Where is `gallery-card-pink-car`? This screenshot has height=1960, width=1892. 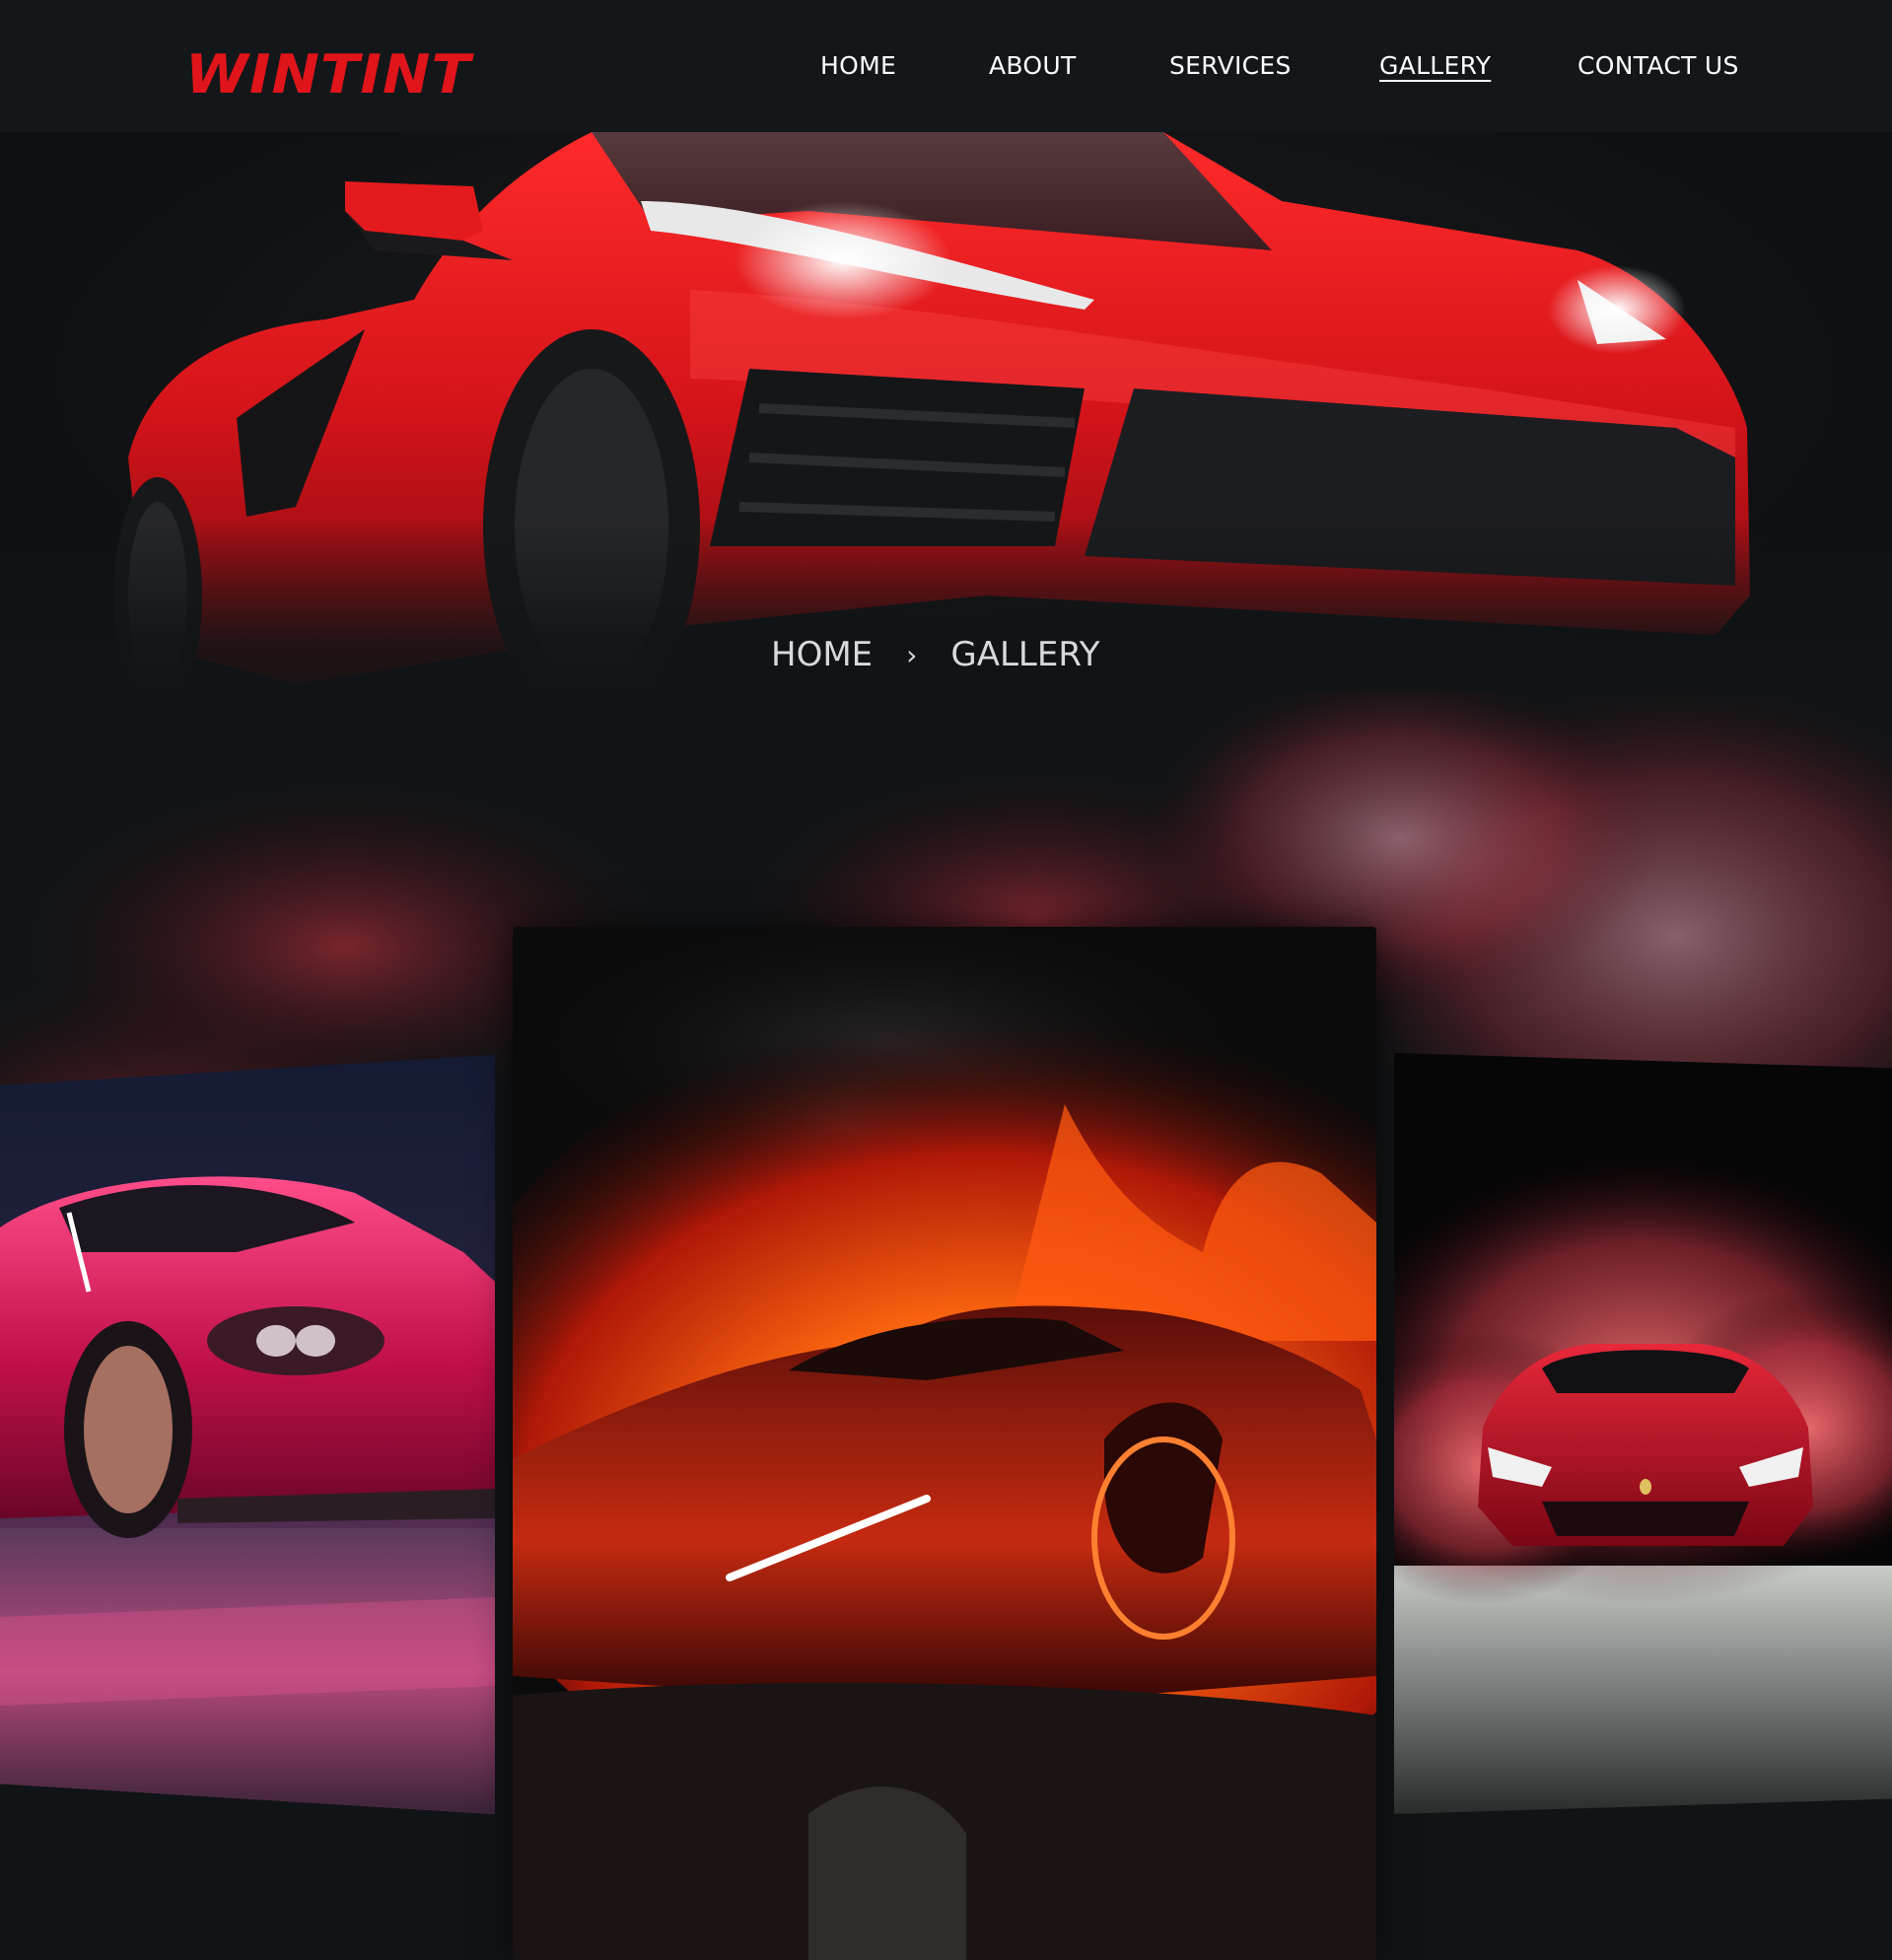
gallery-card-pink-car is located at coordinates (248, 1434).